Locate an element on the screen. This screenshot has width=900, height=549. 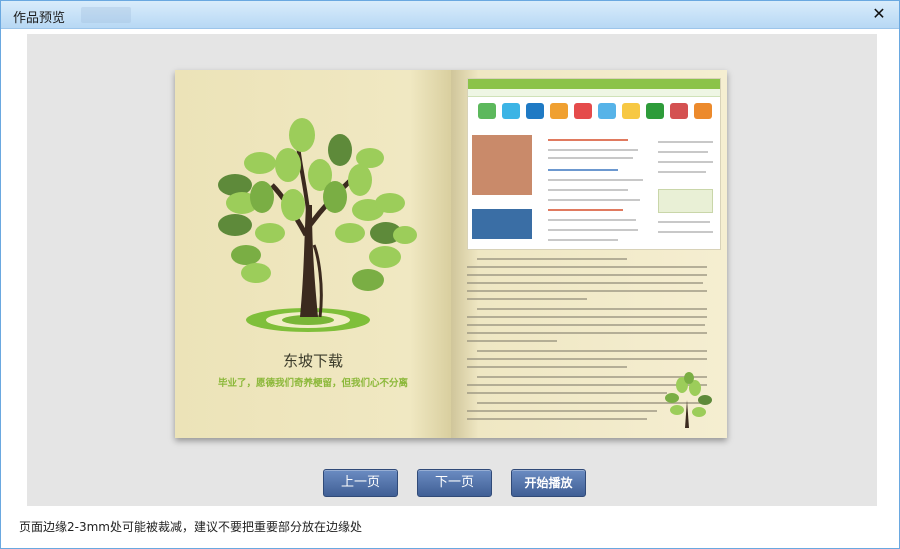
page-controls: 上一页 下一页 开始播放 is located at coordinates (450, 484).